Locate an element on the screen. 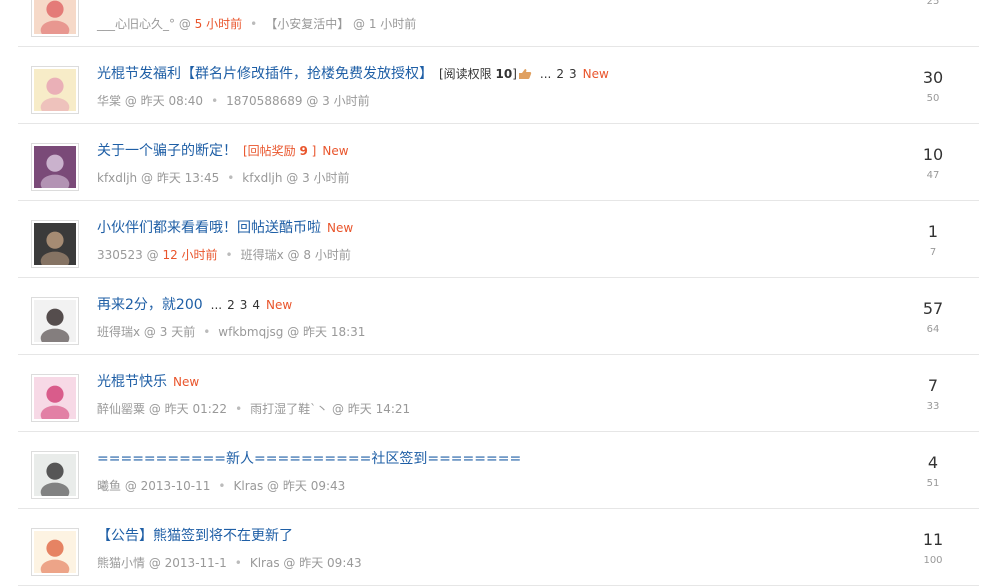 The image size is (986, 586). reply-count: 30 is located at coordinates (933, 77).